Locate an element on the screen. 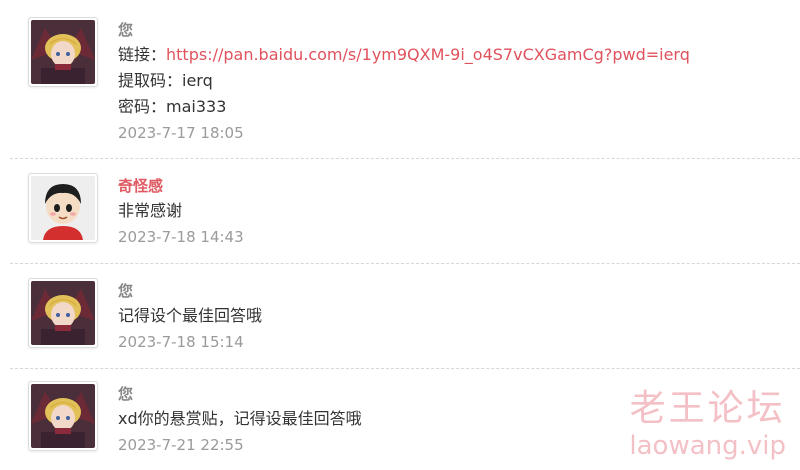  password-line: 密码：mai333 is located at coordinates (172, 106).